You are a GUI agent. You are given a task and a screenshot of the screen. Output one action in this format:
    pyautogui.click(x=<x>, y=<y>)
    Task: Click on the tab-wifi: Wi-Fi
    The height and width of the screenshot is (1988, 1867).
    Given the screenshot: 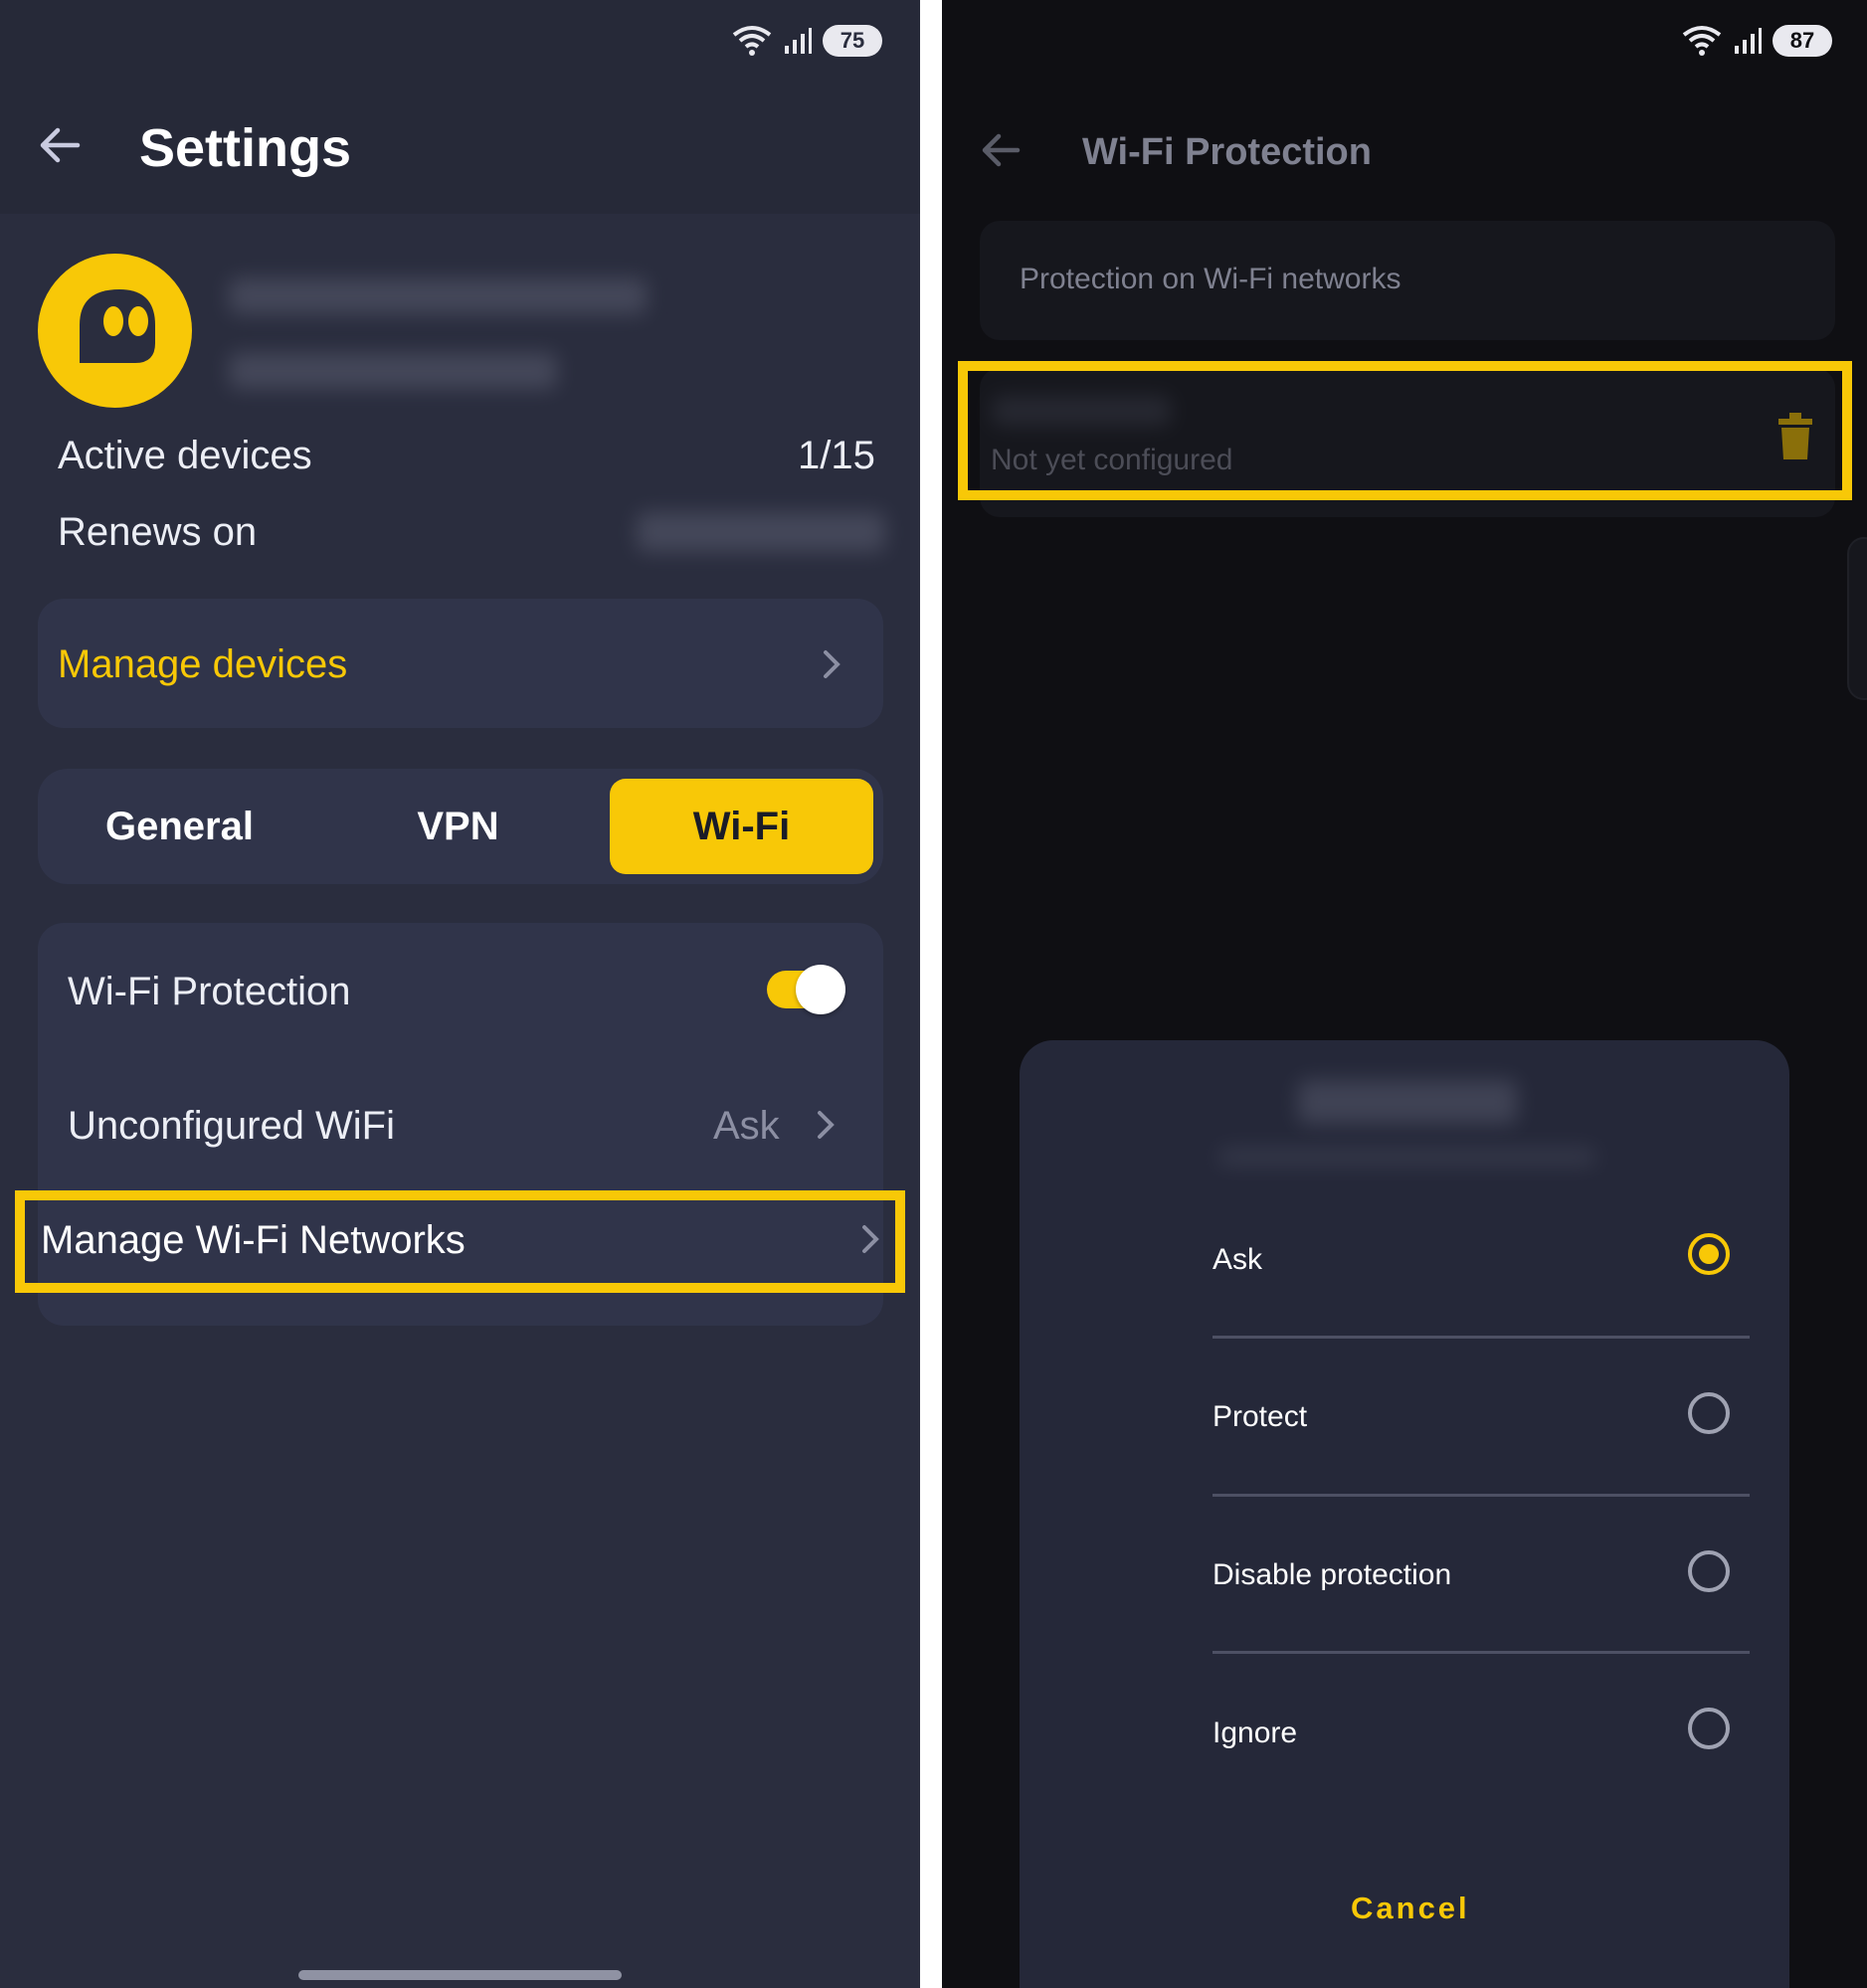 What is the action you would take?
    pyautogui.click(x=741, y=826)
    